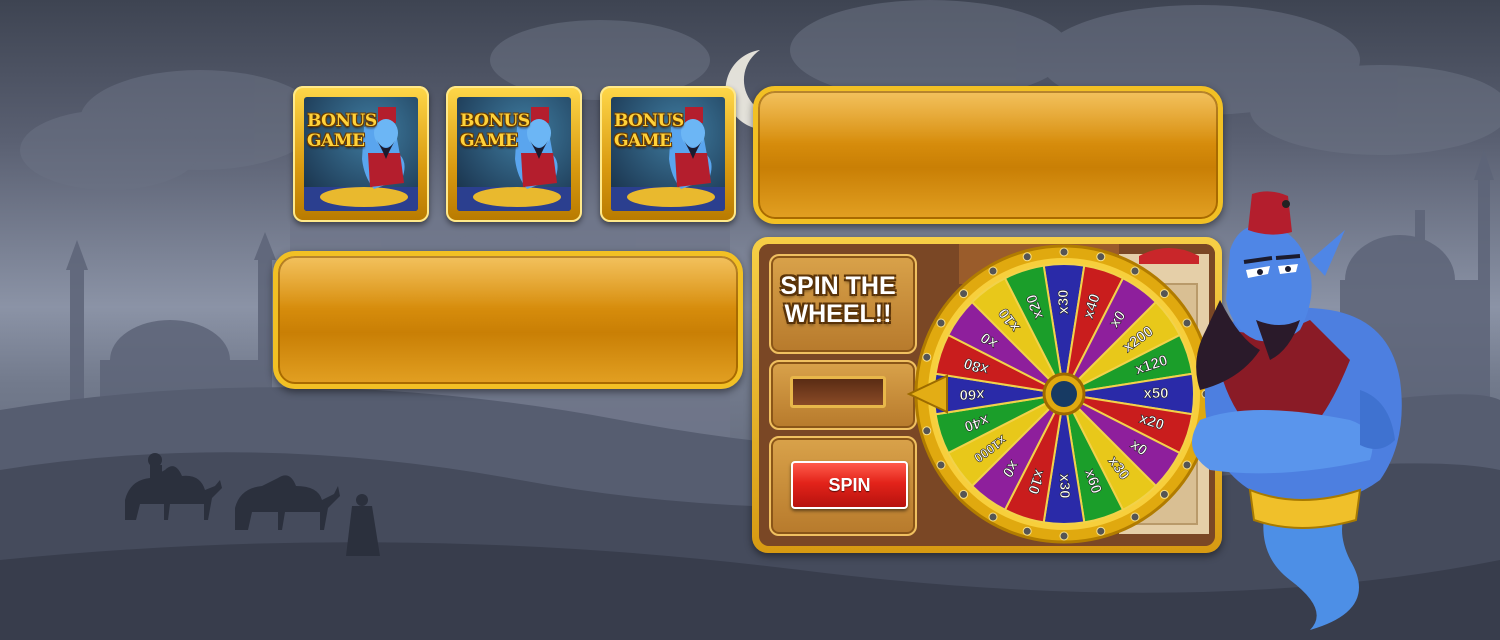 The image size is (1500, 640). What do you see at coordinates (508, 320) in the screenshot?
I see `left-info-panel` at bounding box center [508, 320].